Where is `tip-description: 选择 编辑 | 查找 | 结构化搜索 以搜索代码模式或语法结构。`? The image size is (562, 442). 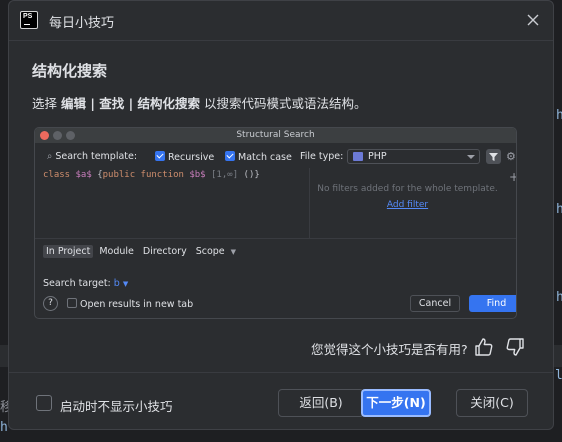 tip-description: 选择 编辑 | 查找 | 结构化搜索 以搜索代码模式或语法结构。 is located at coordinates (199, 102).